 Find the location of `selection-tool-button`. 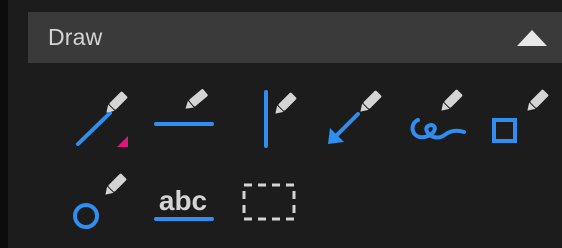

selection-tool-button is located at coordinates (265, 203).